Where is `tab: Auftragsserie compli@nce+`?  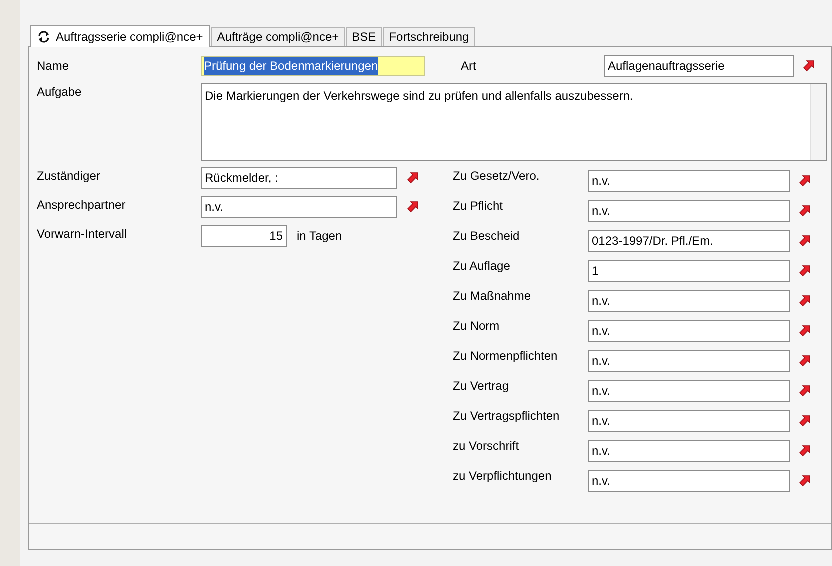 tab: Auftragsserie compli@nce+ is located at coordinates (120, 36).